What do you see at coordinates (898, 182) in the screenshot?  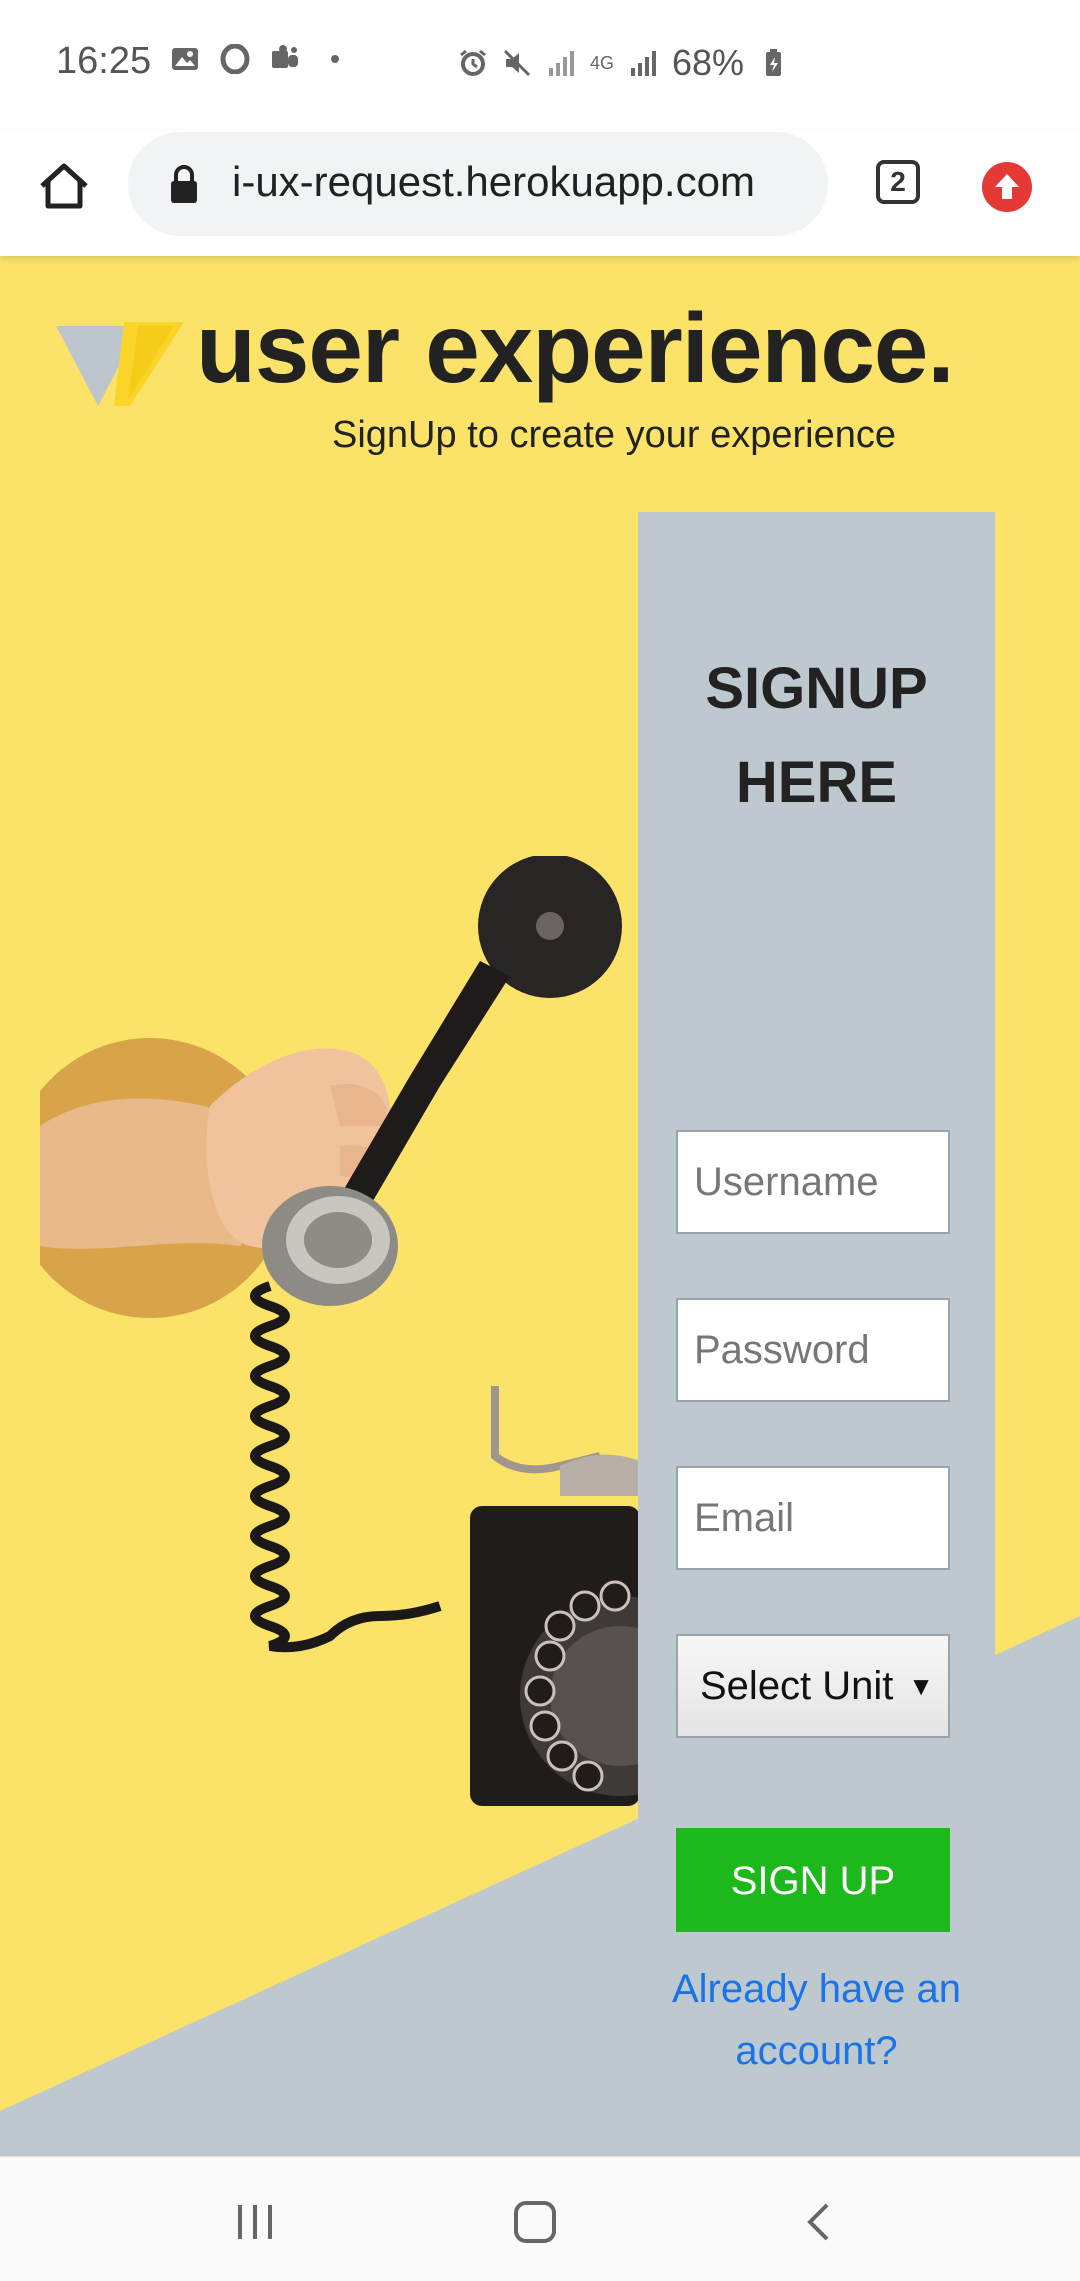 I see `tab-switcher-button: 2` at bounding box center [898, 182].